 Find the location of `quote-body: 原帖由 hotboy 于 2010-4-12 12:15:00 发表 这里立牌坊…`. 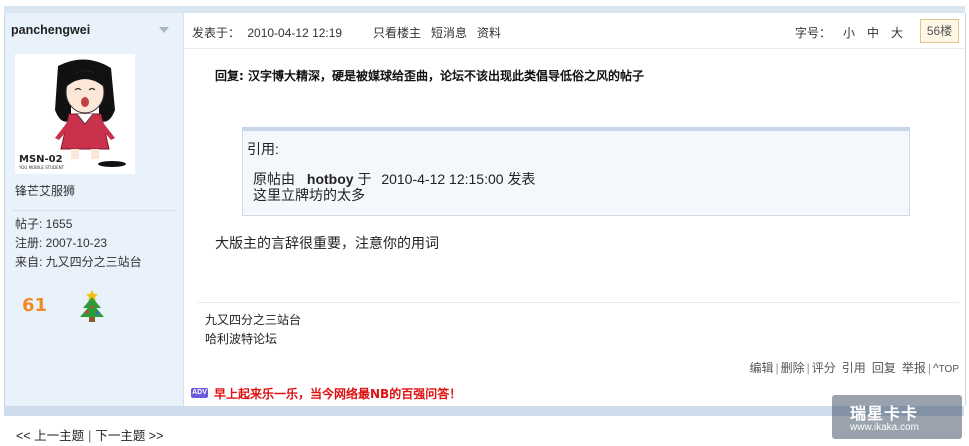

quote-body: 原帖由 hotboy 于 2010-4-12 12:15:00 发表 这里立牌坊… is located at coordinates (394, 187).